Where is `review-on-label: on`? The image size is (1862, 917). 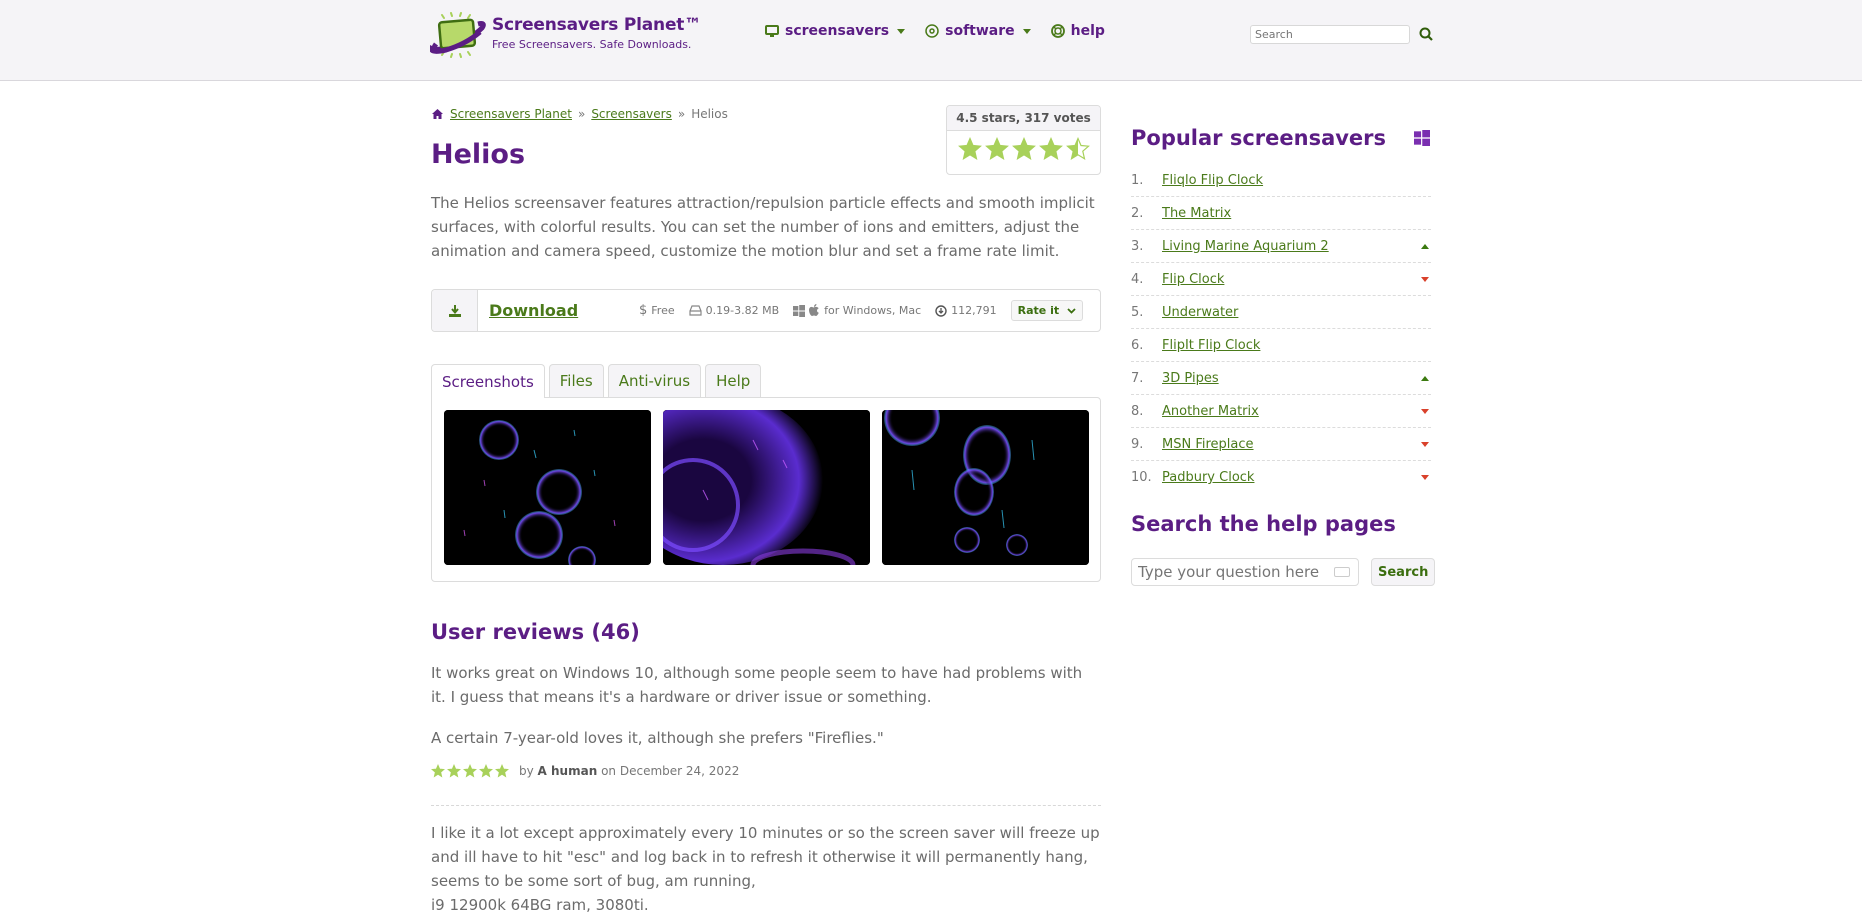 review-on-label: on is located at coordinates (609, 771).